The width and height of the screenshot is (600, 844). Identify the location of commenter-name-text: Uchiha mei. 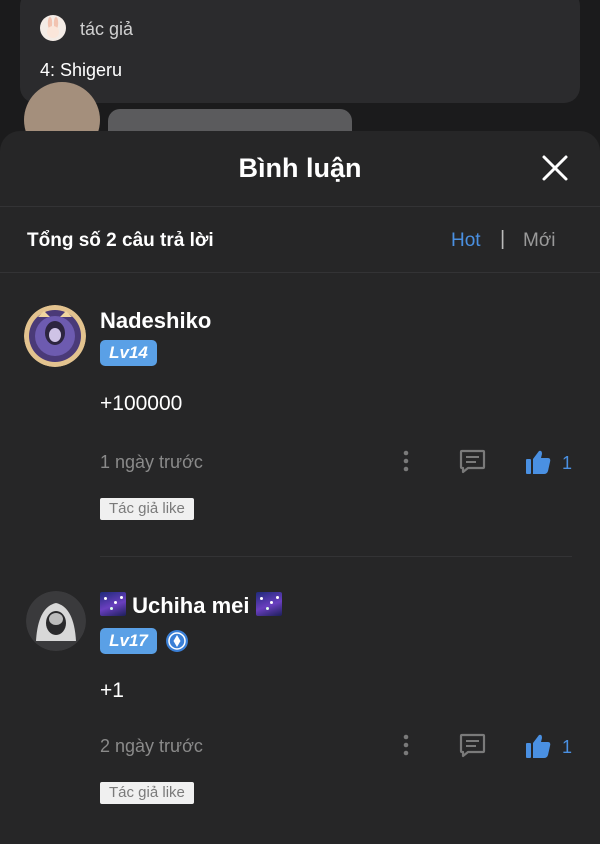
(191, 605).